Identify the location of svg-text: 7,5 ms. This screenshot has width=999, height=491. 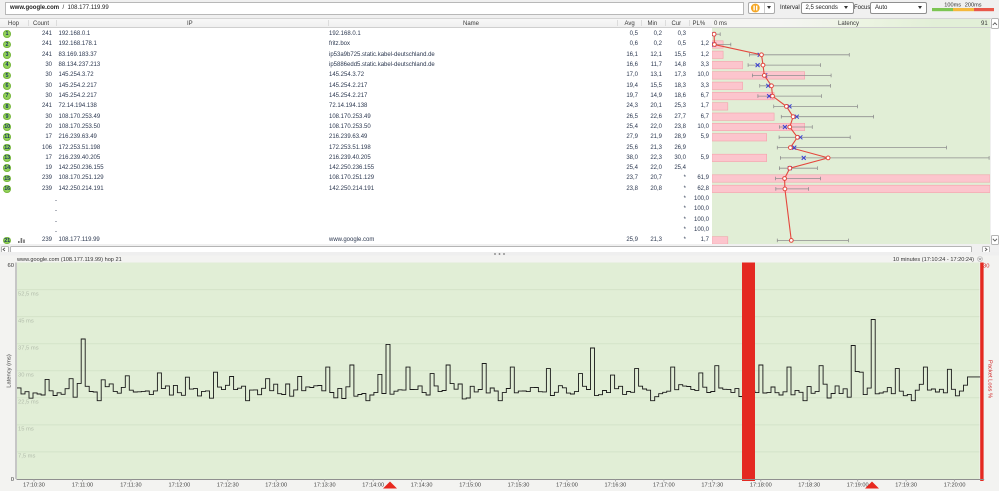
(26, 457).